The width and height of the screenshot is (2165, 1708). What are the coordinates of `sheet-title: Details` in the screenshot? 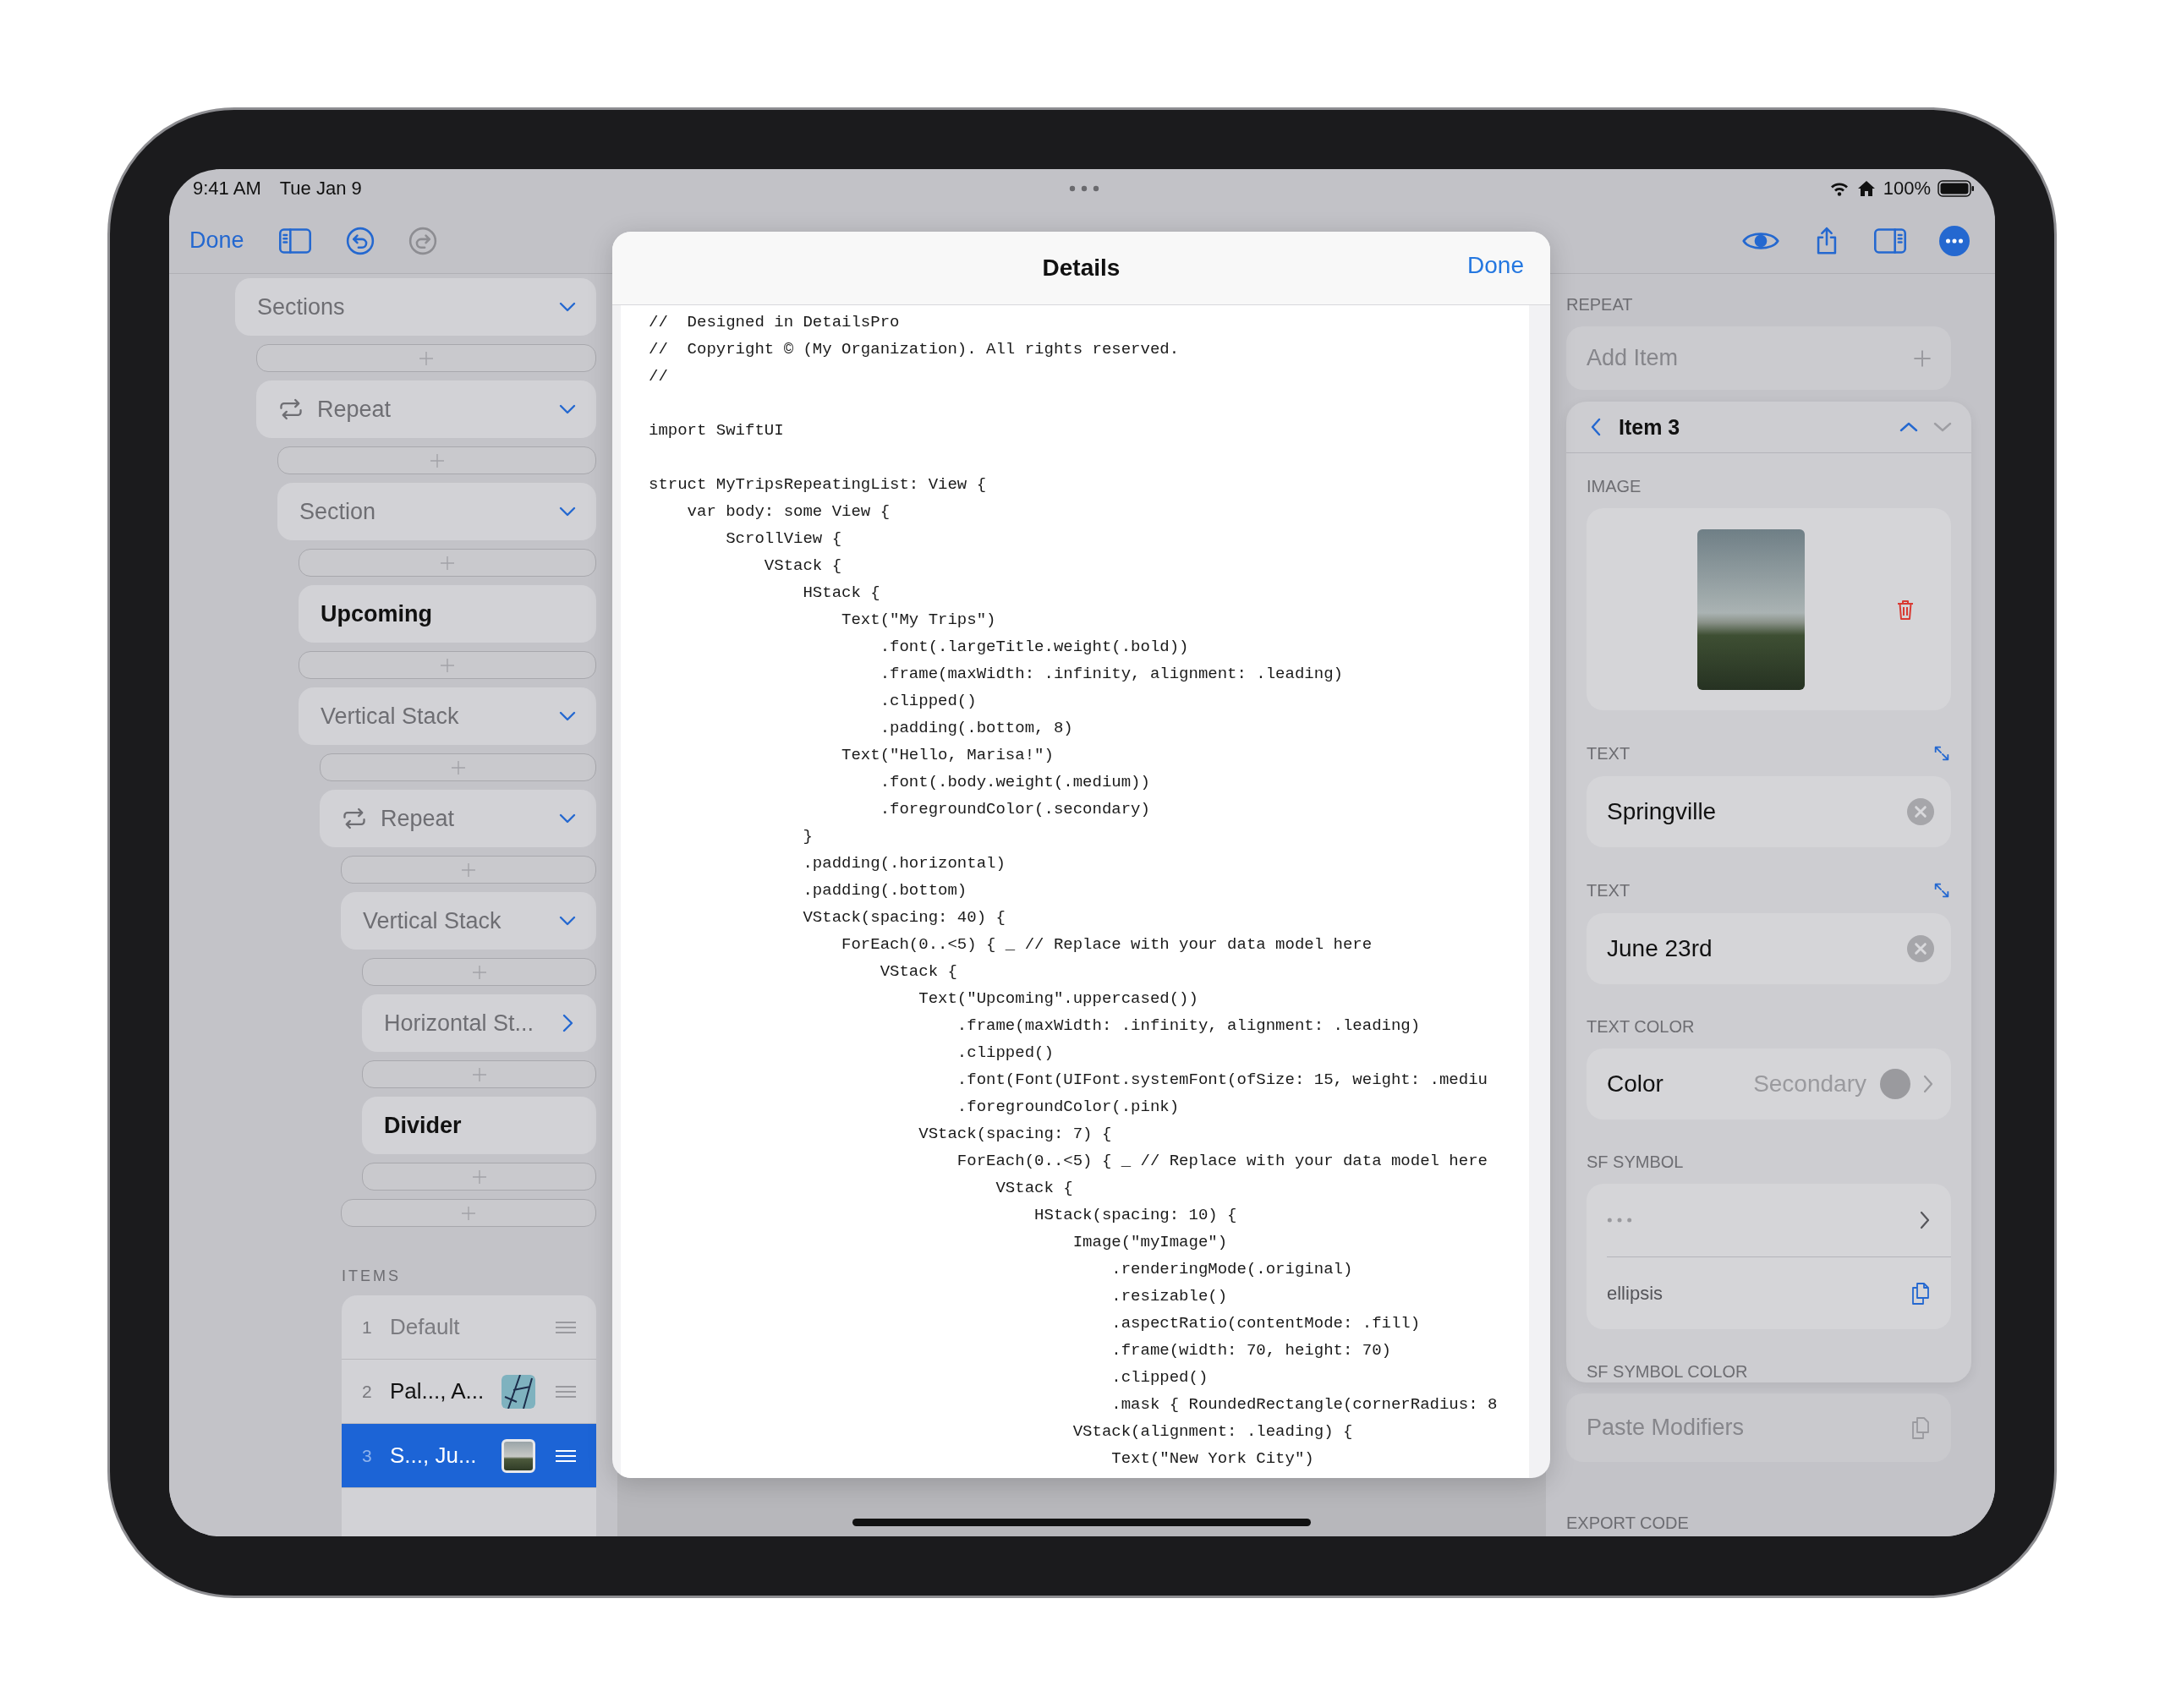 It's located at (1081, 268).